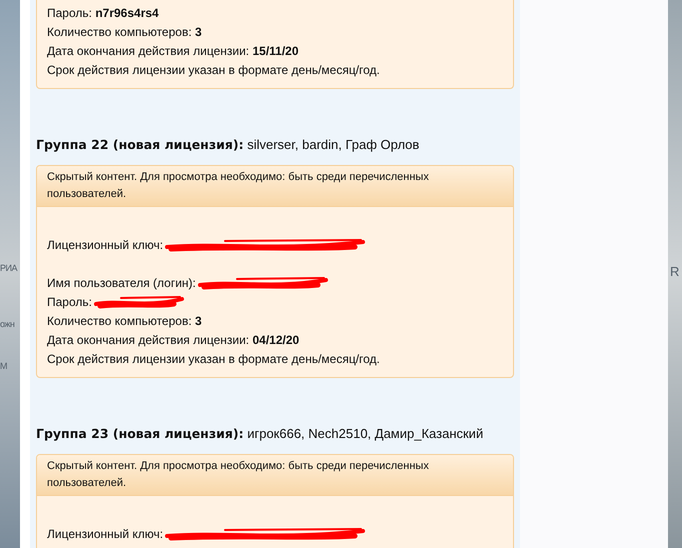  I want to click on group-members: silverser, bardin, Граф Орлов, so click(333, 144).